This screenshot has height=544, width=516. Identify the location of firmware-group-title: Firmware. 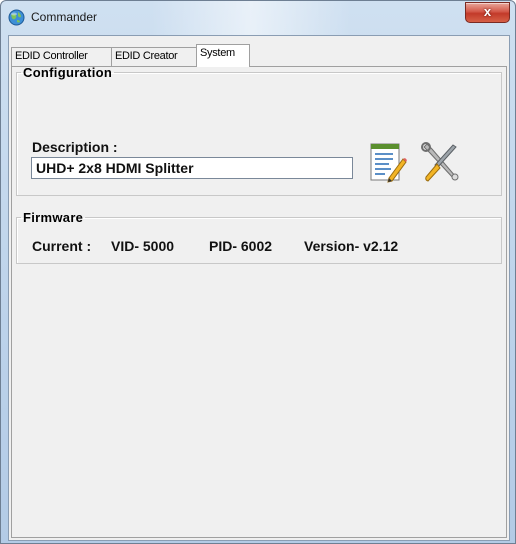
(53, 217).